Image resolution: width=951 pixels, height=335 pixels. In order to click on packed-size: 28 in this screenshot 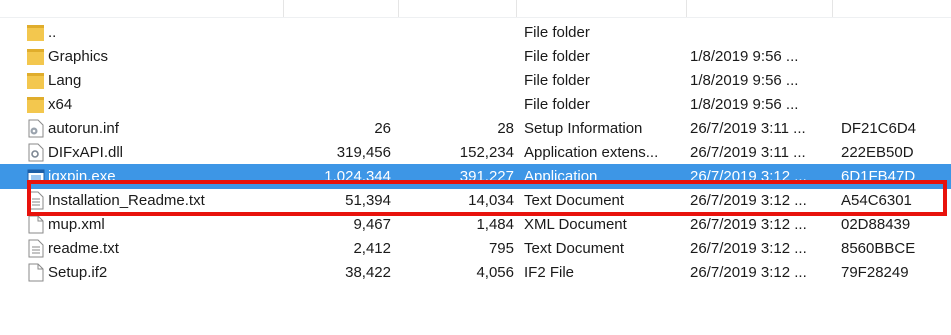, I will do `click(505, 128)`.